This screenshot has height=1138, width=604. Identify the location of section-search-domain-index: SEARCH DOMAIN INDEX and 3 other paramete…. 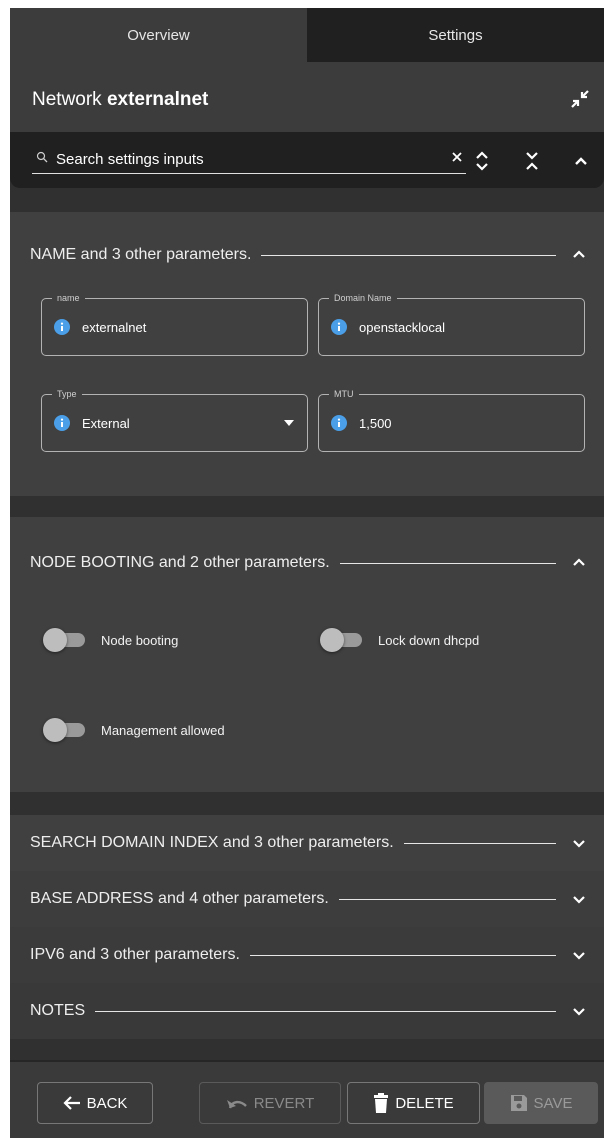
(307, 843).